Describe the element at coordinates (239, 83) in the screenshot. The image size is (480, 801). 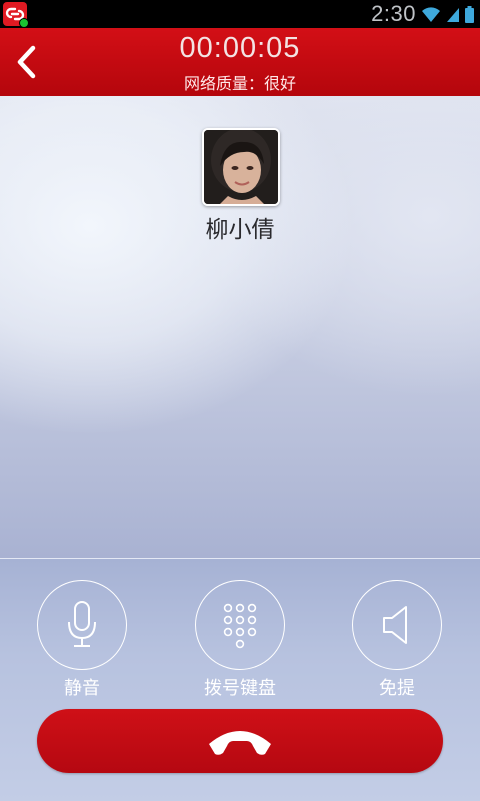
I see `network-quality: 网络质量：很好` at that location.